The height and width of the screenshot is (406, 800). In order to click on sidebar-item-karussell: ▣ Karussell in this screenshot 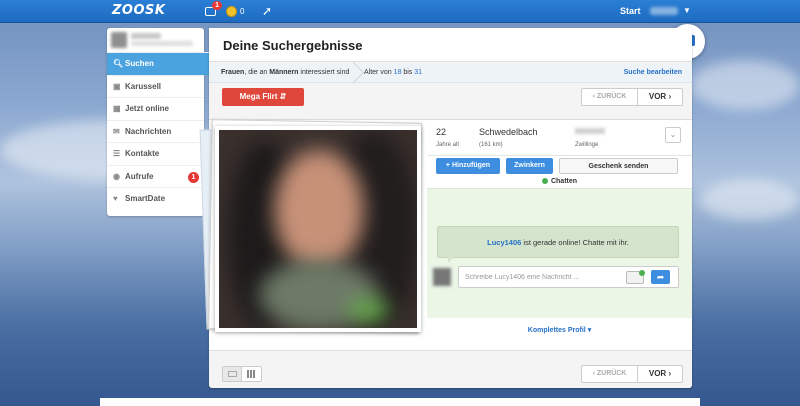, I will do `click(155, 86)`.